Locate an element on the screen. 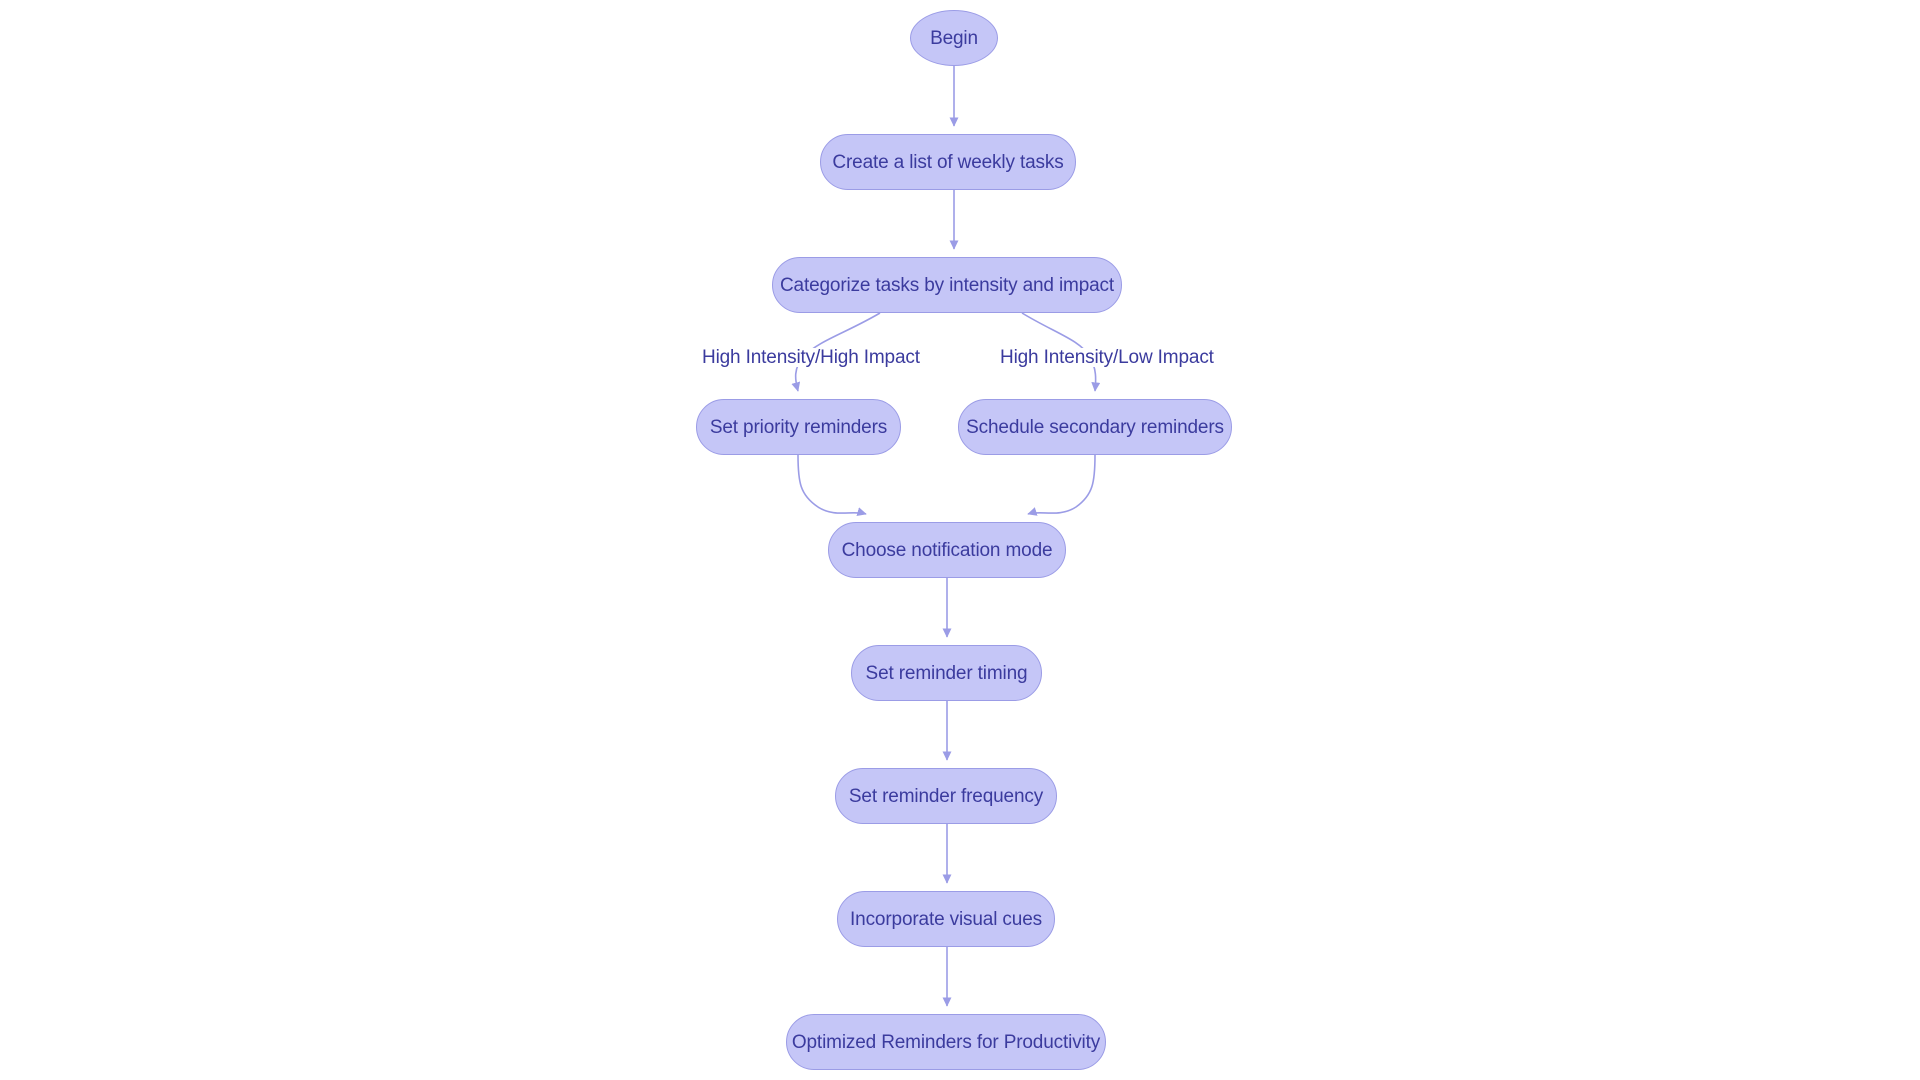 Image resolution: width=1920 pixels, height=1080 pixels. node-incorporate-visual-cues-label: Incorporate visual cues is located at coordinates (946, 919).